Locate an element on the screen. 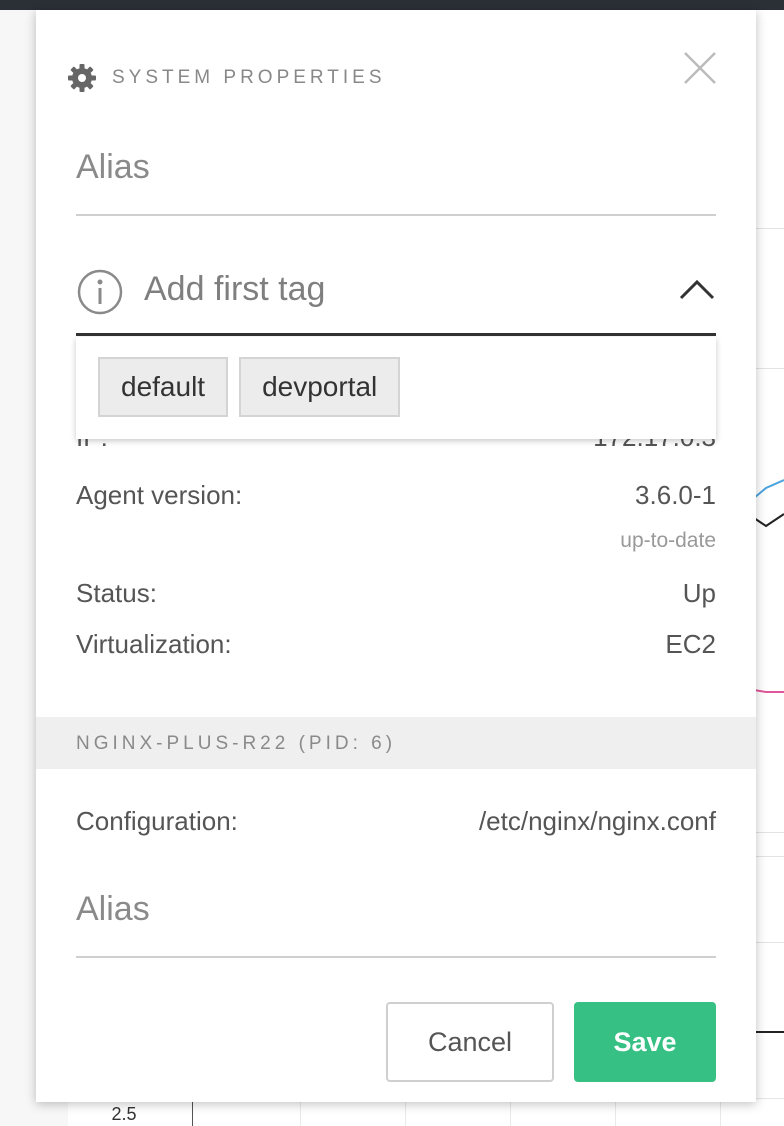 Image resolution: width=784 pixels, height=1126 pixels. nginx-section-header: NGINX-PLUS-R22 (PID: 6) is located at coordinates (396, 743).